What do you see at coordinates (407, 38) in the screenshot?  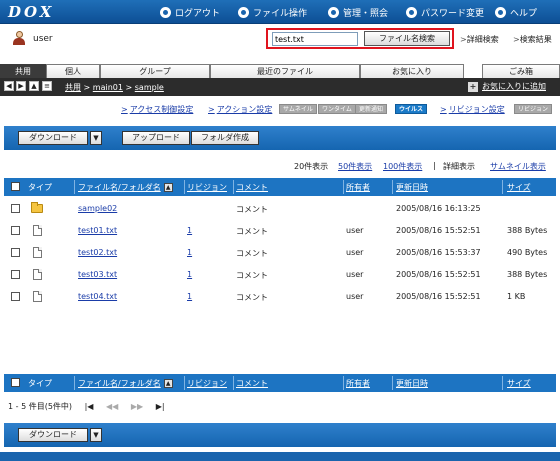 I see `filename-search-button: ファイル名検索` at bounding box center [407, 38].